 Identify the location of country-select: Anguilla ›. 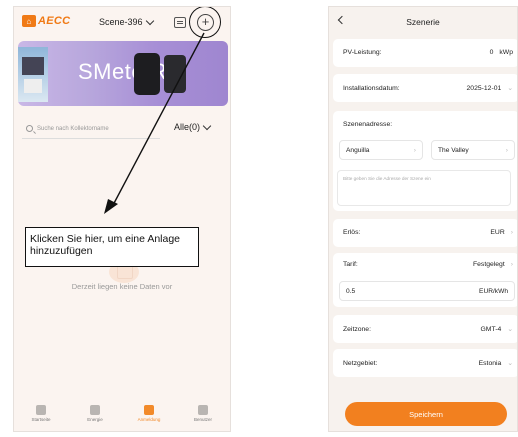
(381, 150).